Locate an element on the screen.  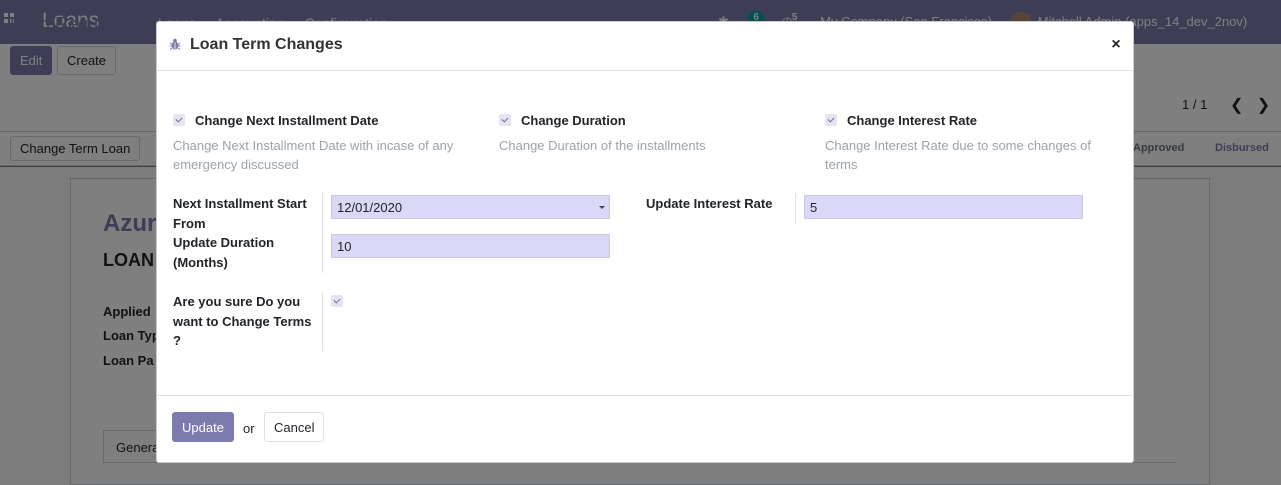
confirm-change-checkbox is located at coordinates (337, 301).